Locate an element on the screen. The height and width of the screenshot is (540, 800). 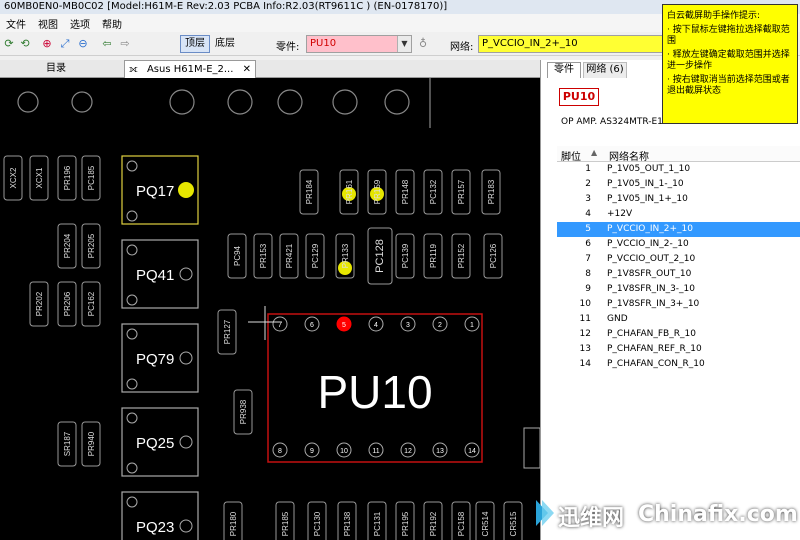
pin-number: 10 is located at coordinates (585, 304).